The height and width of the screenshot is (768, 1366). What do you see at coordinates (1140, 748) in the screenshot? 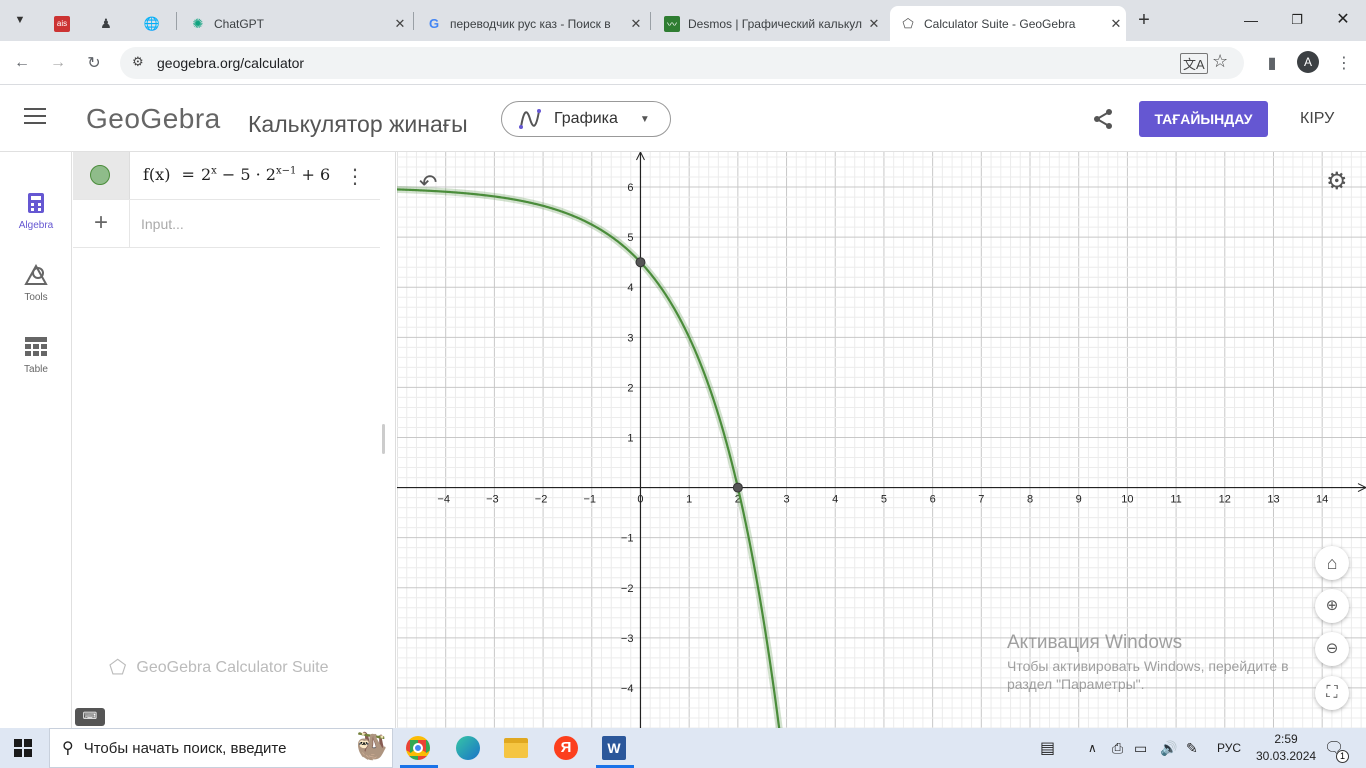
I see `battery-icon: ▭` at bounding box center [1140, 748].